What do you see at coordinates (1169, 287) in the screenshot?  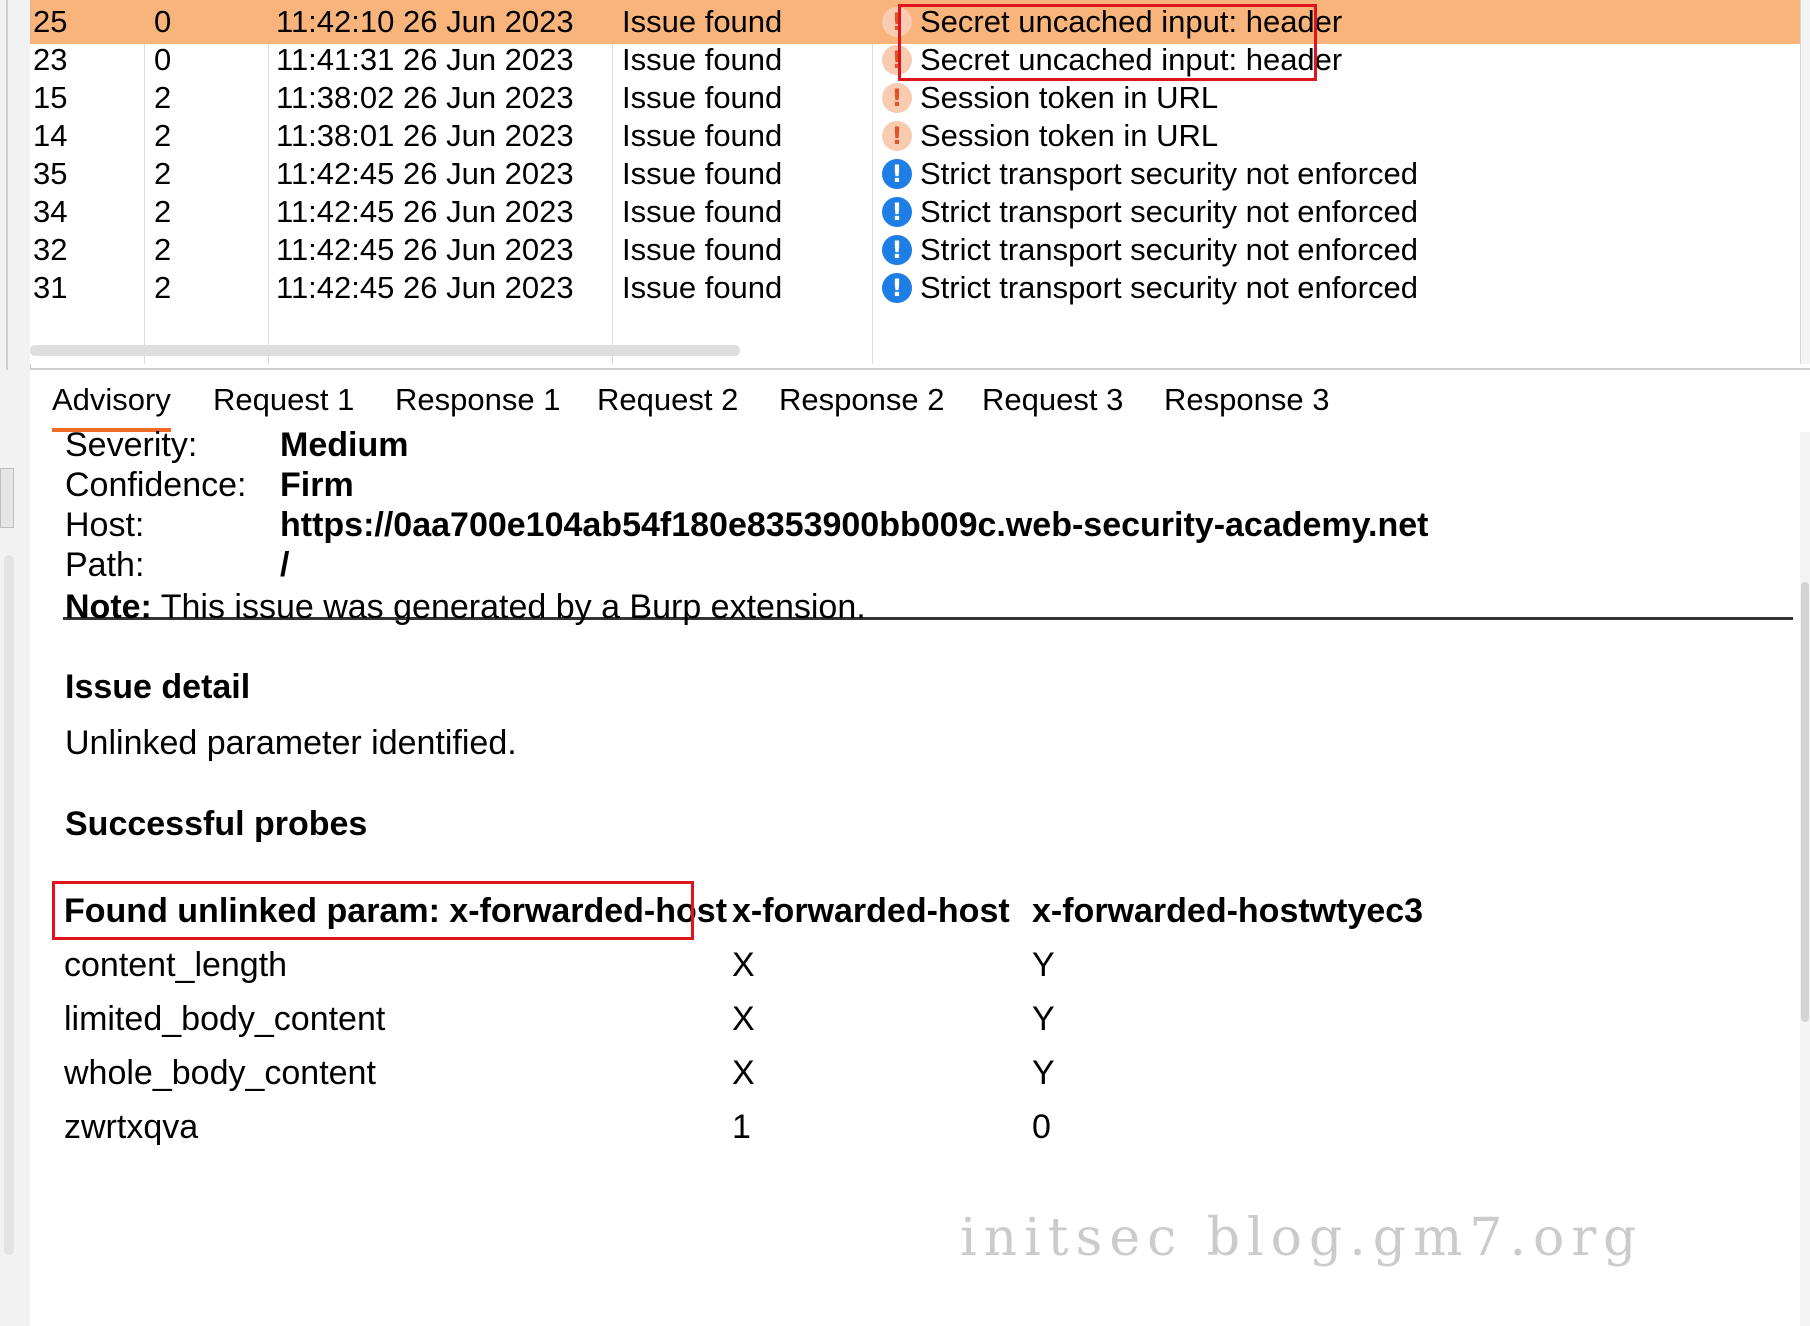 I see `issue-name-cell: Strict transport security not enforced` at bounding box center [1169, 287].